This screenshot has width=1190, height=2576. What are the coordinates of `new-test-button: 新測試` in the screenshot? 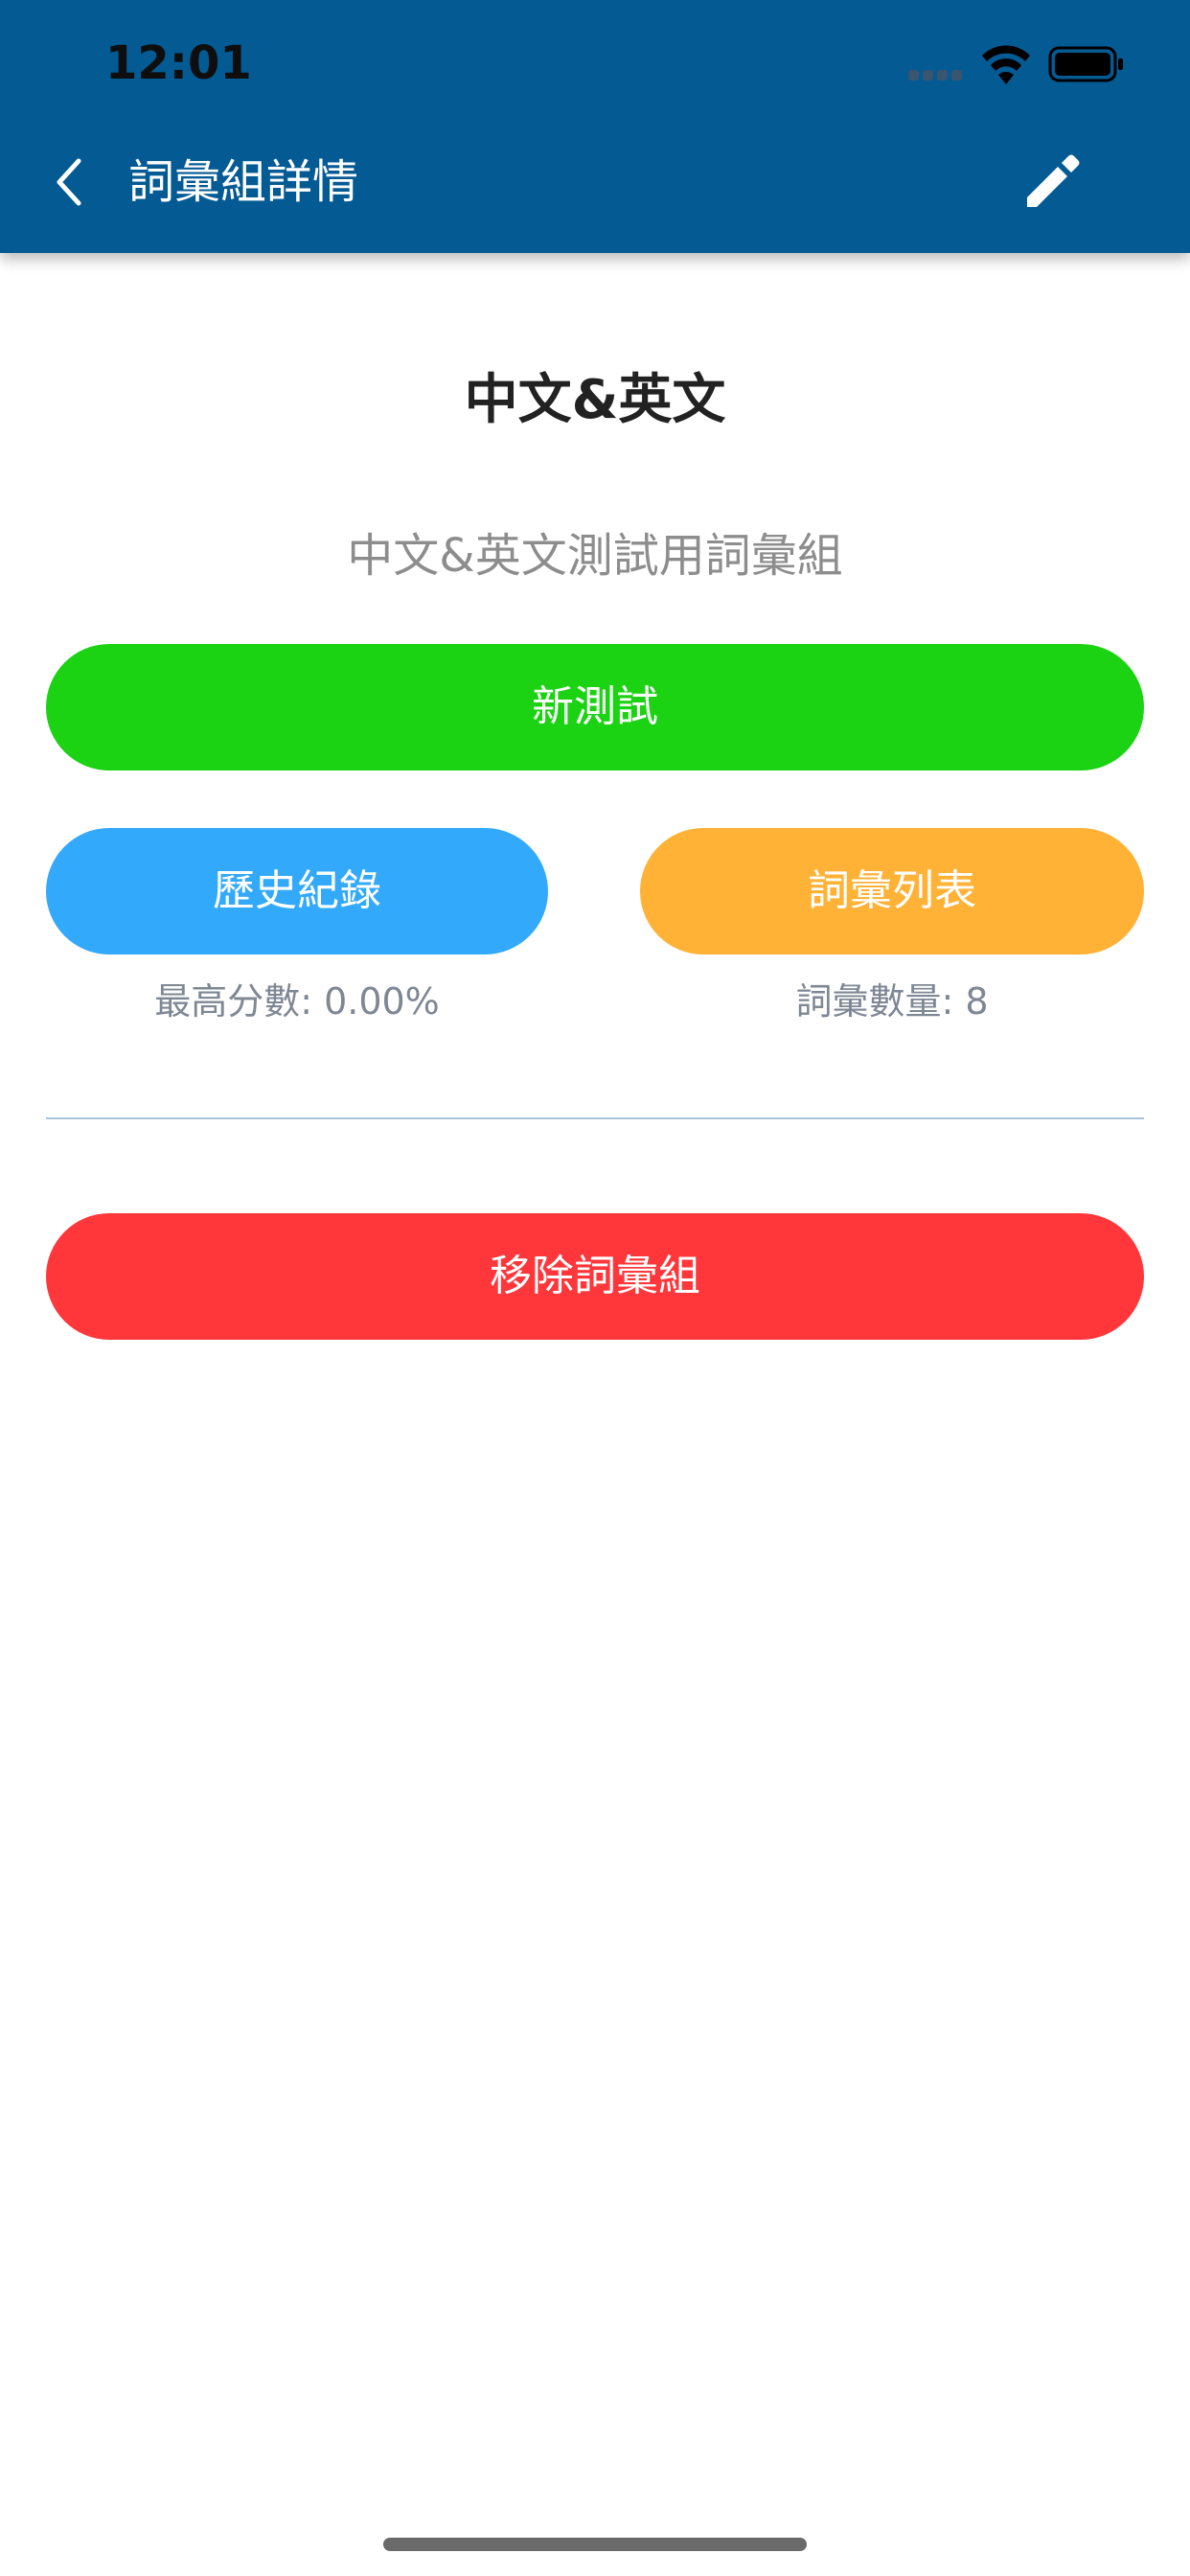 It's located at (595, 707).